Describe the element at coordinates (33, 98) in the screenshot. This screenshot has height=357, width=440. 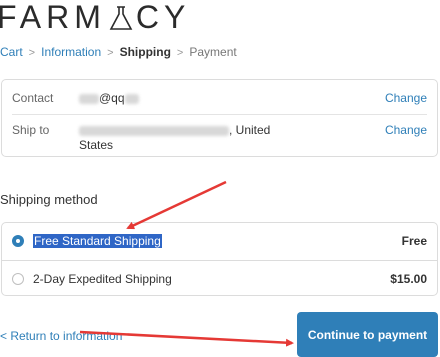
I see `contact-label: Contact` at that location.